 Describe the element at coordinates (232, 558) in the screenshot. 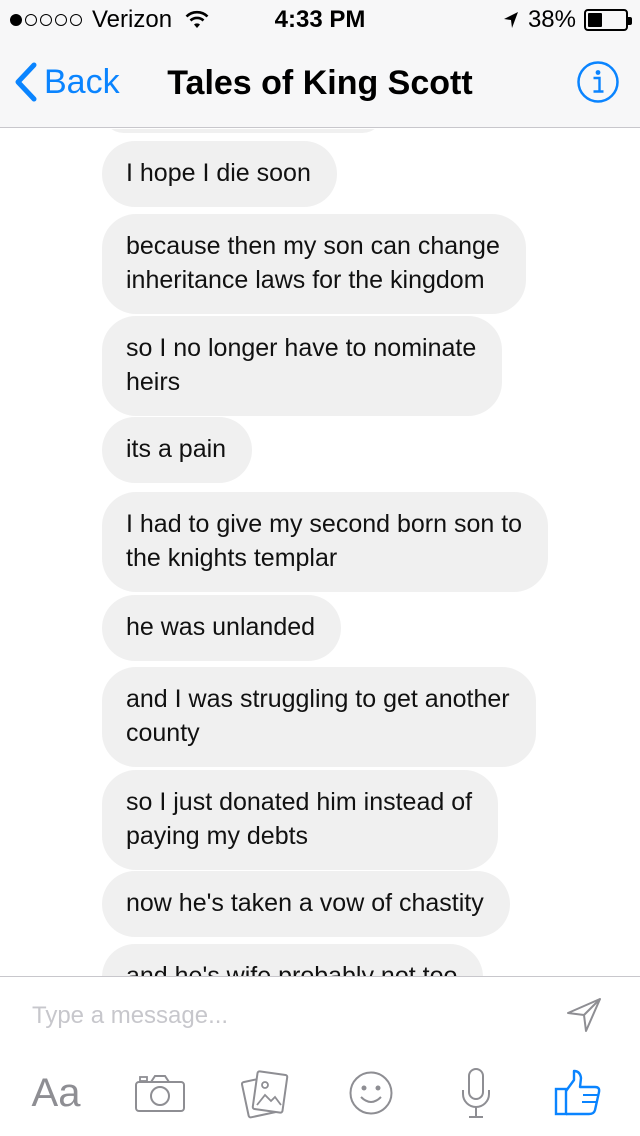

I see `message-text-line: the knights templar` at that location.